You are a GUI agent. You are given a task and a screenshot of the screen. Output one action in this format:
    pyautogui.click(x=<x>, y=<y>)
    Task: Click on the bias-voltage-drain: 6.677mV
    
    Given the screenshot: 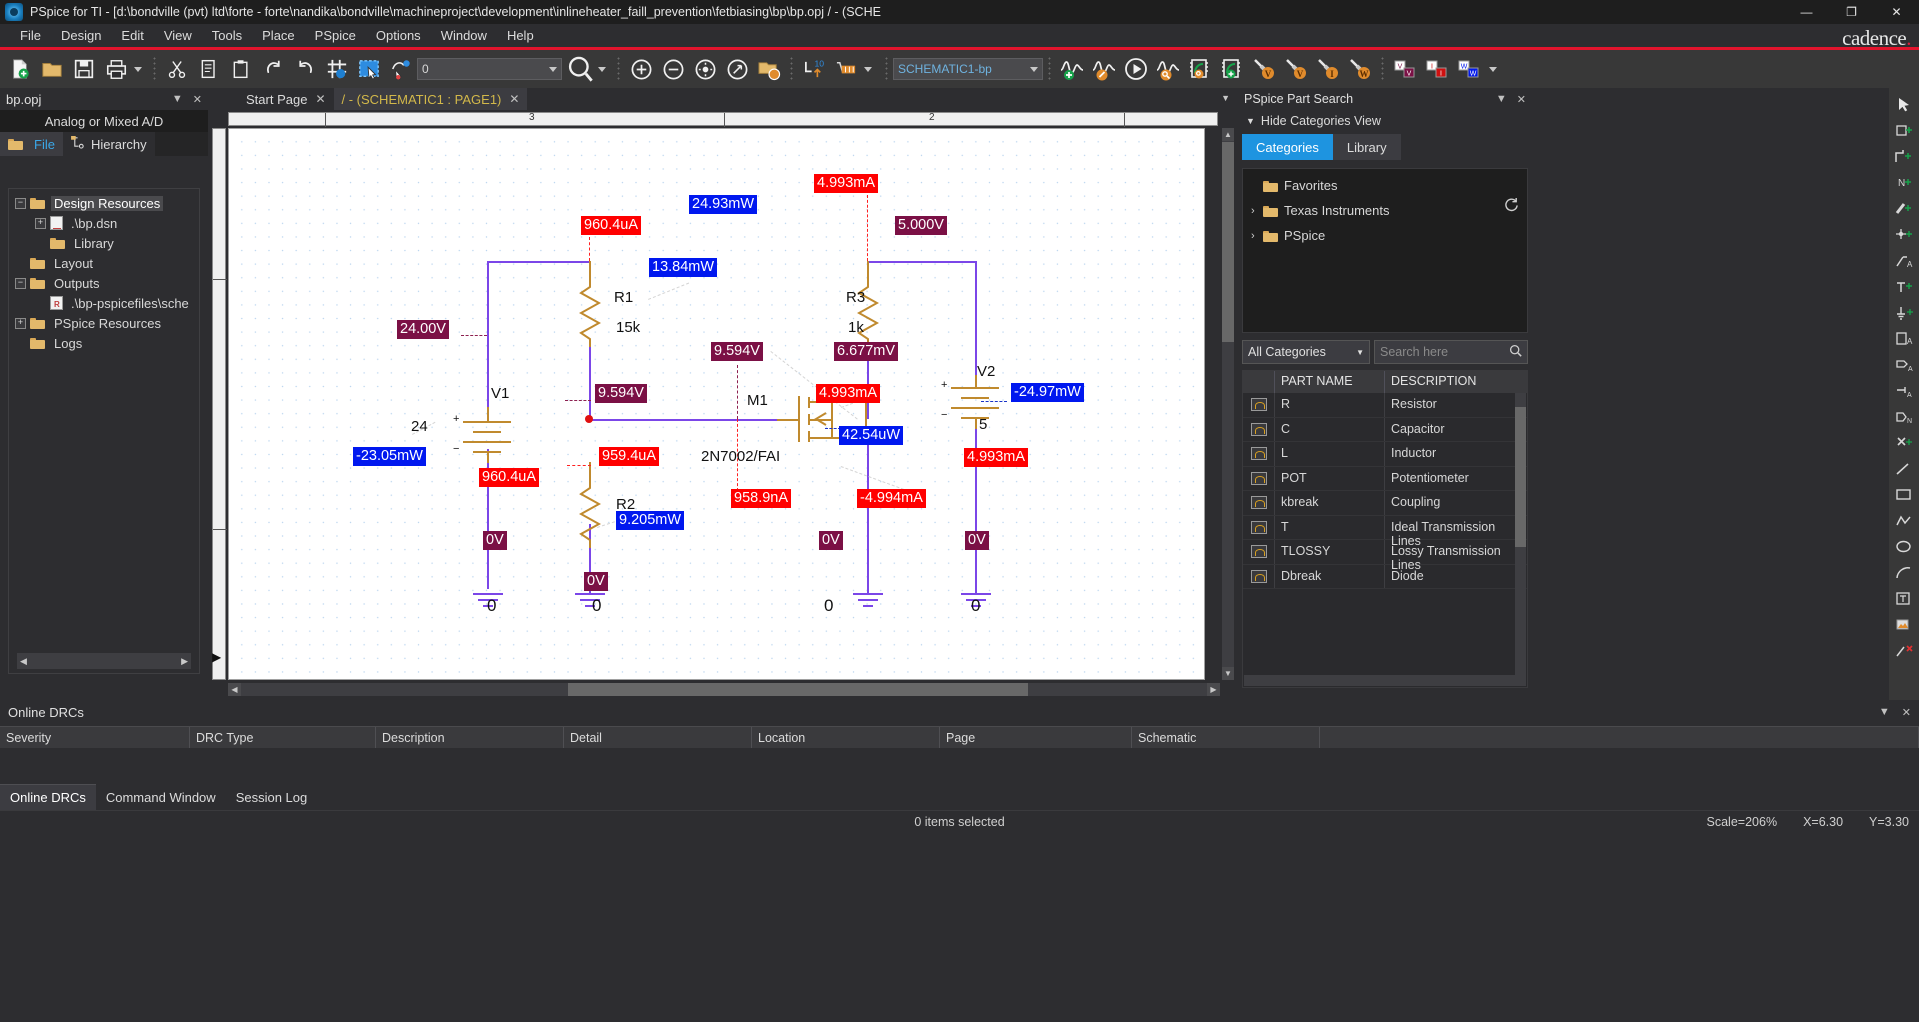 What is the action you would take?
    pyautogui.click(x=866, y=352)
    